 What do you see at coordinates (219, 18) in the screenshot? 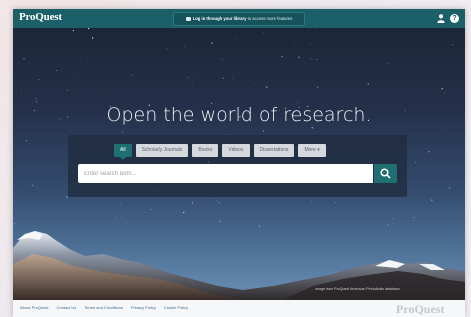
I see `login-label: Log in through your library` at bounding box center [219, 18].